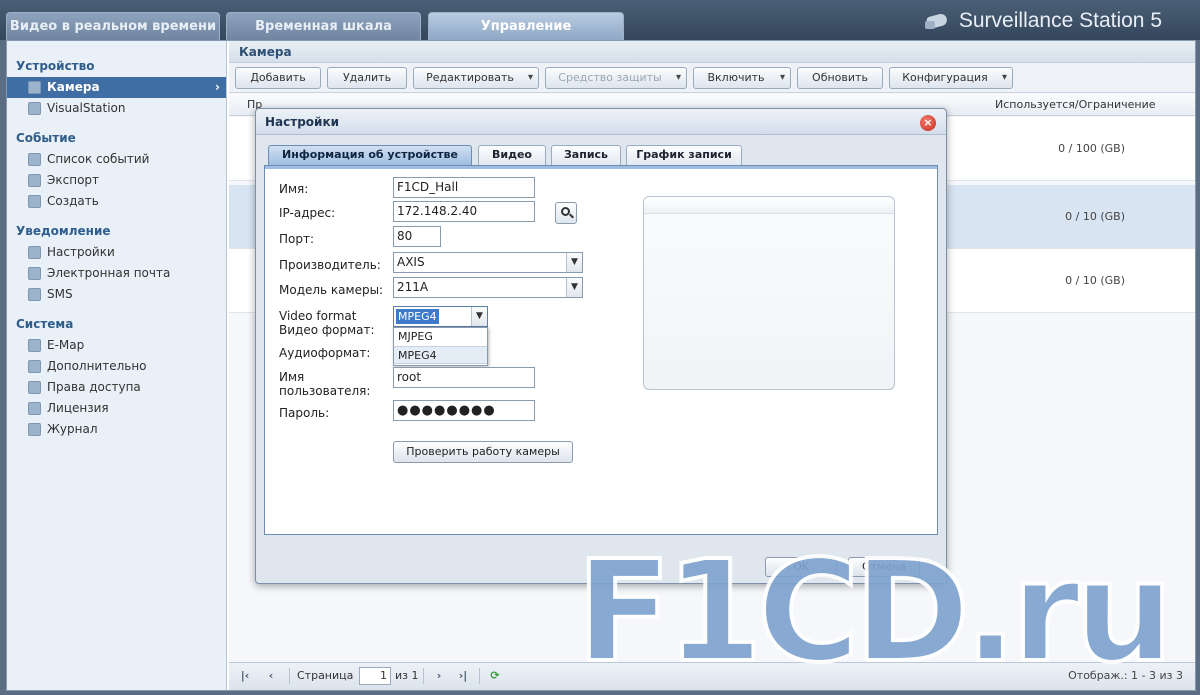 This screenshot has width=1200, height=695. I want to click on add-button: Добавить, so click(278, 78).